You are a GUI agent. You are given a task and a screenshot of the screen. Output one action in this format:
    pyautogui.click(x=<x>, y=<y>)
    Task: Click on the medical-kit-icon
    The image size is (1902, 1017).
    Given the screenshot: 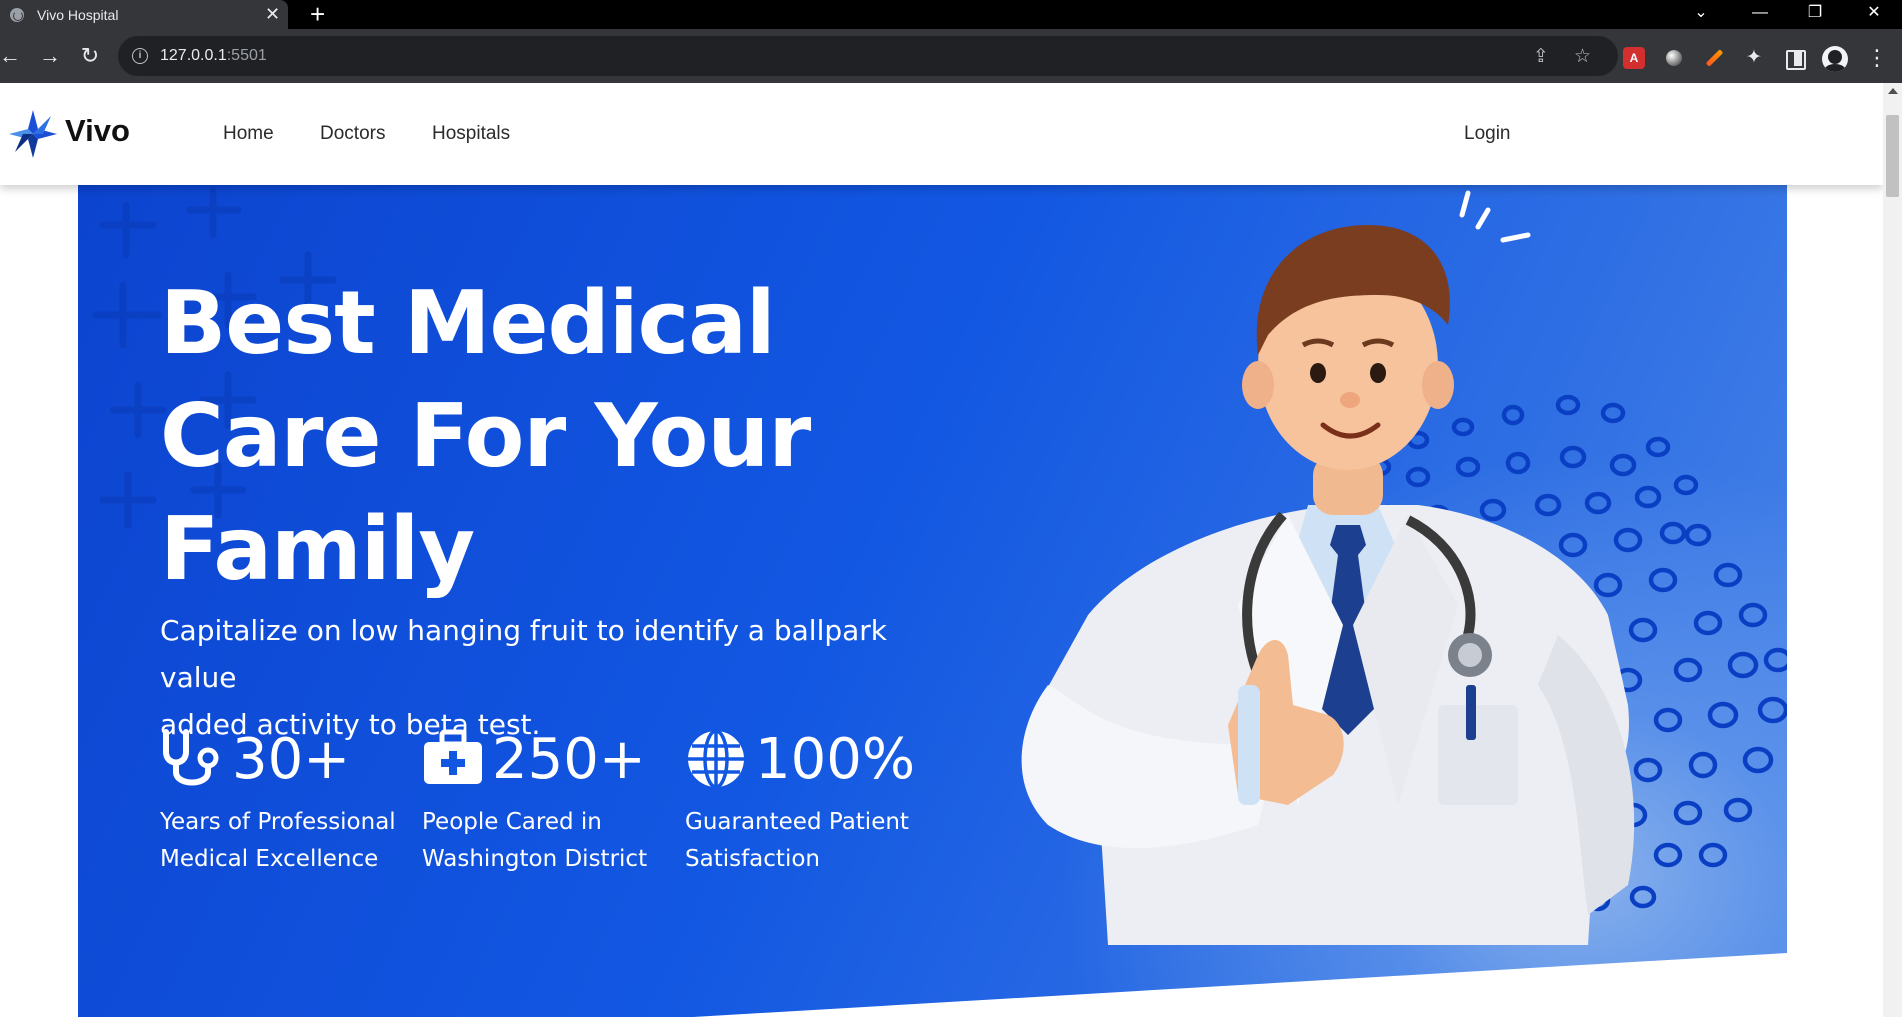 What is the action you would take?
    pyautogui.click(x=453, y=756)
    